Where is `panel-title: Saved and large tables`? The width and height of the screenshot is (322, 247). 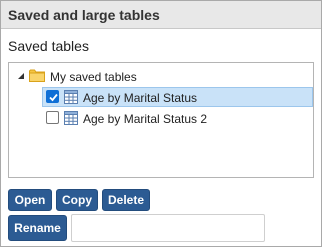 panel-title: Saved and large tables is located at coordinates (84, 15).